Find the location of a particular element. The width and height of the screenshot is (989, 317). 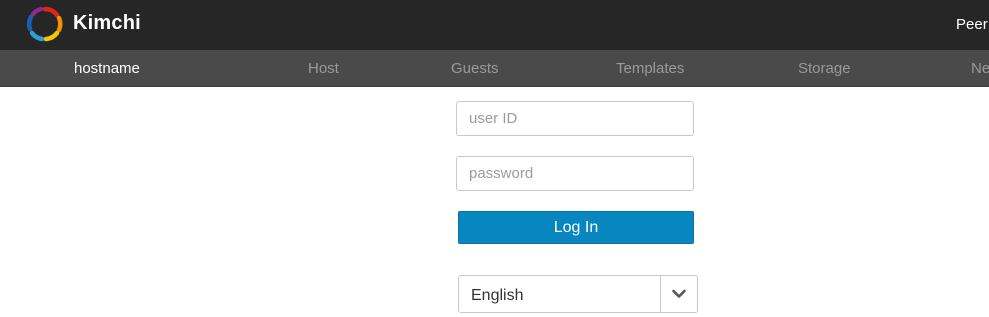

chevron-down-icon is located at coordinates (679, 294).